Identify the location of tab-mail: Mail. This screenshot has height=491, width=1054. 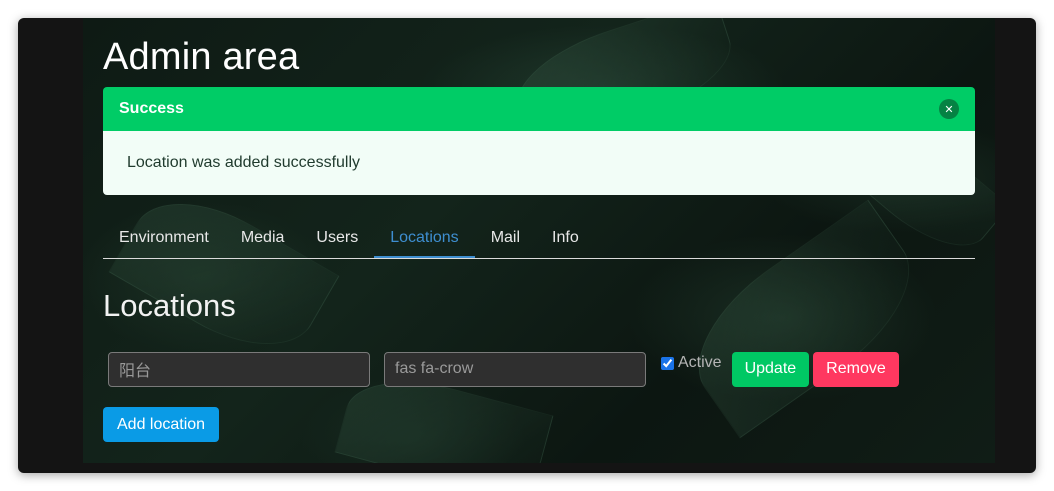
(505, 238).